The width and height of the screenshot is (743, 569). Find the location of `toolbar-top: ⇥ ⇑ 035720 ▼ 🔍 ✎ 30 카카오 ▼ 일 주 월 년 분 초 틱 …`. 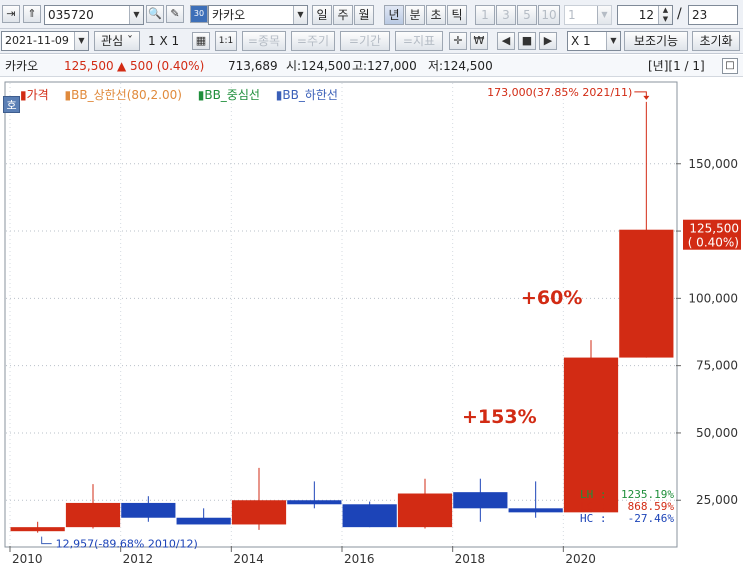

toolbar-top: ⇥ ⇑ 035720 ▼ 🔍 ✎ 30 카카오 ▼ 일 주 월 년 분 초 틱 … is located at coordinates (371, 14).